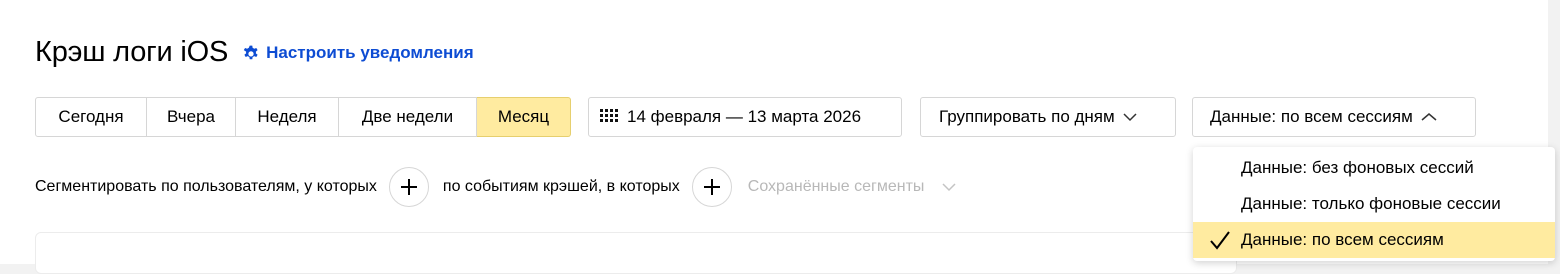 The height and width of the screenshot is (274, 1560). I want to click on group-by-label: Группировать по дням, so click(1027, 116).